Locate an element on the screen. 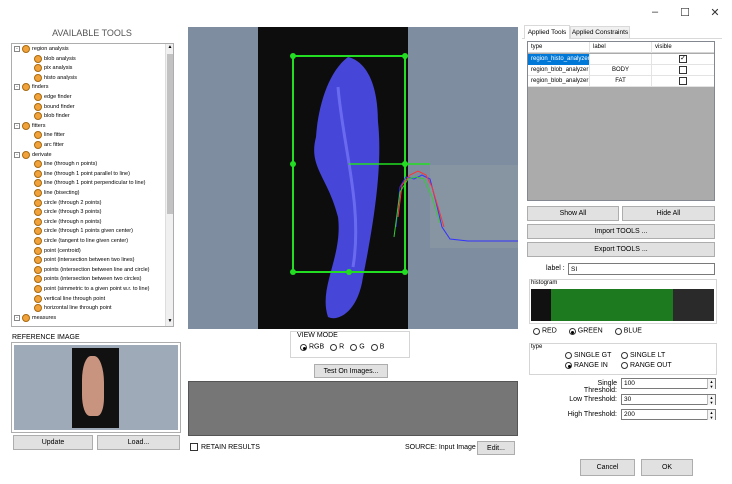  tree-item: line (through 1 point parallel to line) is located at coordinates (82, 173).